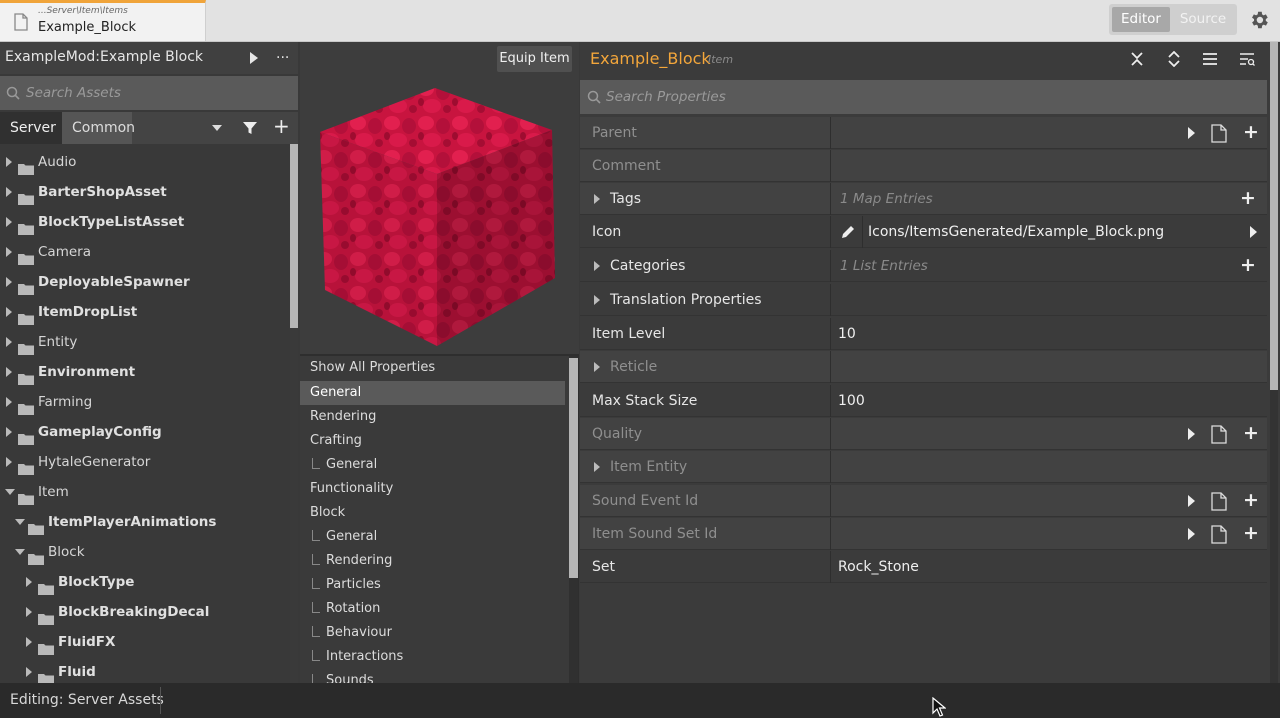 Image resolution: width=1280 pixels, height=718 pixels. Describe the element at coordinates (923, 467) in the screenshot. I see `property-row: Item Entity` at that location.